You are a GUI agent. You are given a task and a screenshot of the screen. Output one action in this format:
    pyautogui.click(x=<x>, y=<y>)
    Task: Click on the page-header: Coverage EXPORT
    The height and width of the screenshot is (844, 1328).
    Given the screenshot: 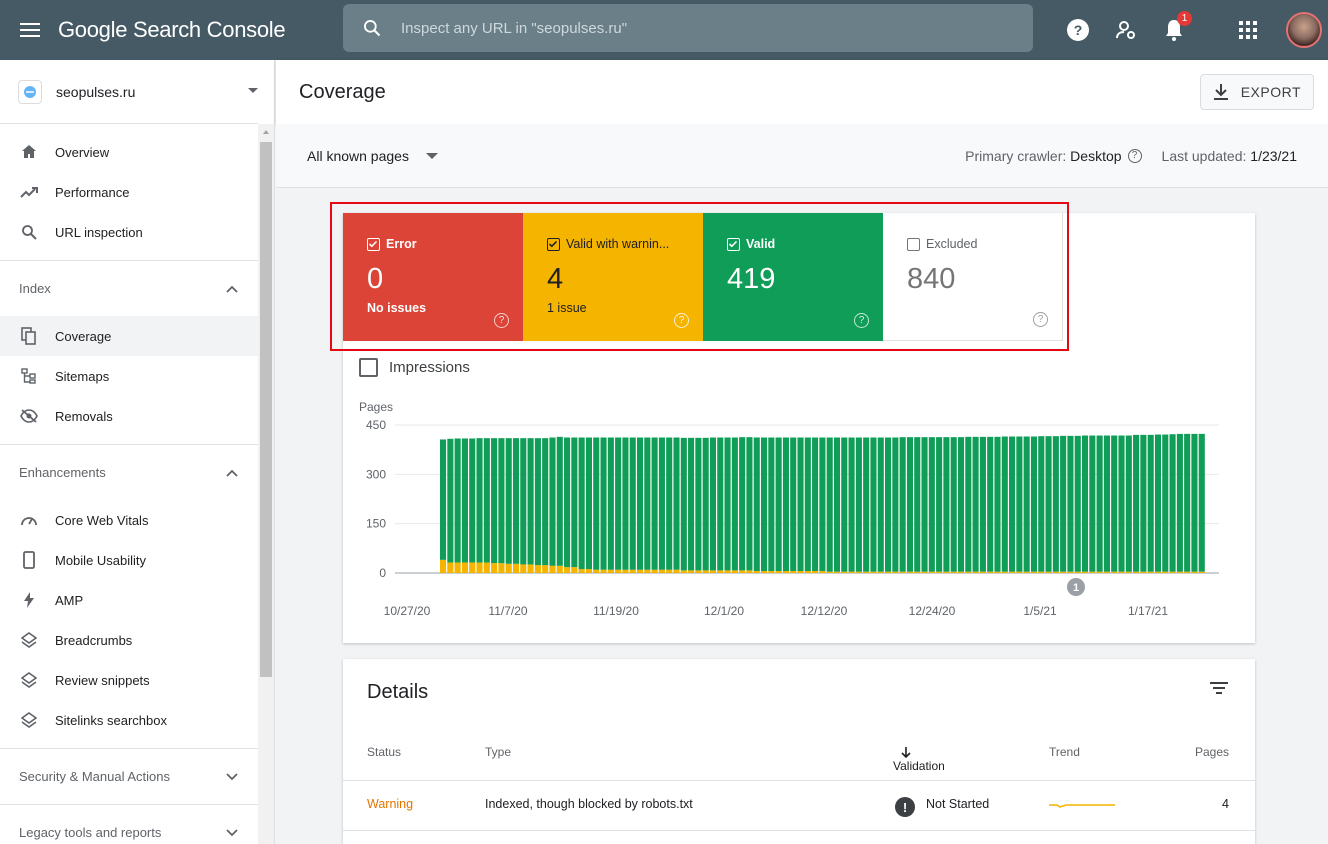 What is the action you would take?
    pyautogui.click(x=802, y=92)
    